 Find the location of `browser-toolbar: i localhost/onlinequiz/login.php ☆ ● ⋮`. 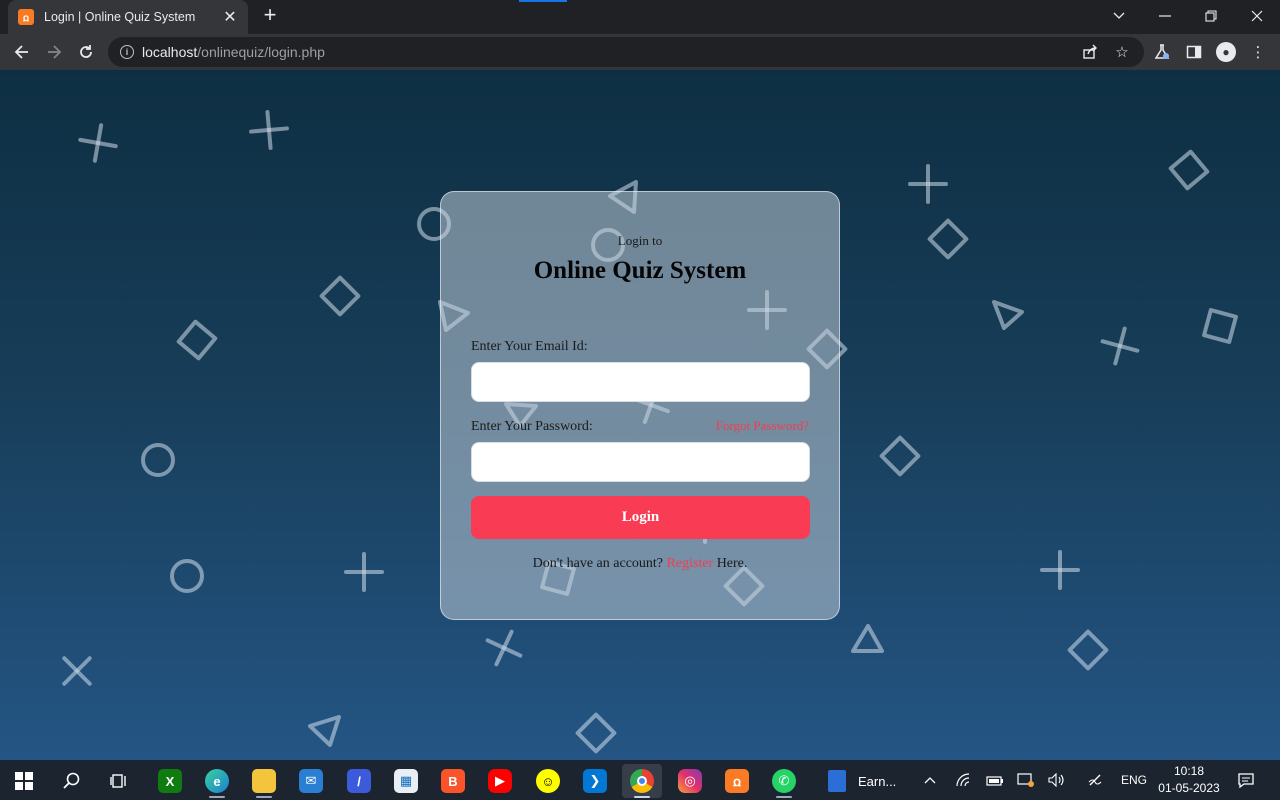

browser-toolbar: i localhost/onlinequiz/login.php ☆ ● ⋮ is located at coordinates (640, 52).